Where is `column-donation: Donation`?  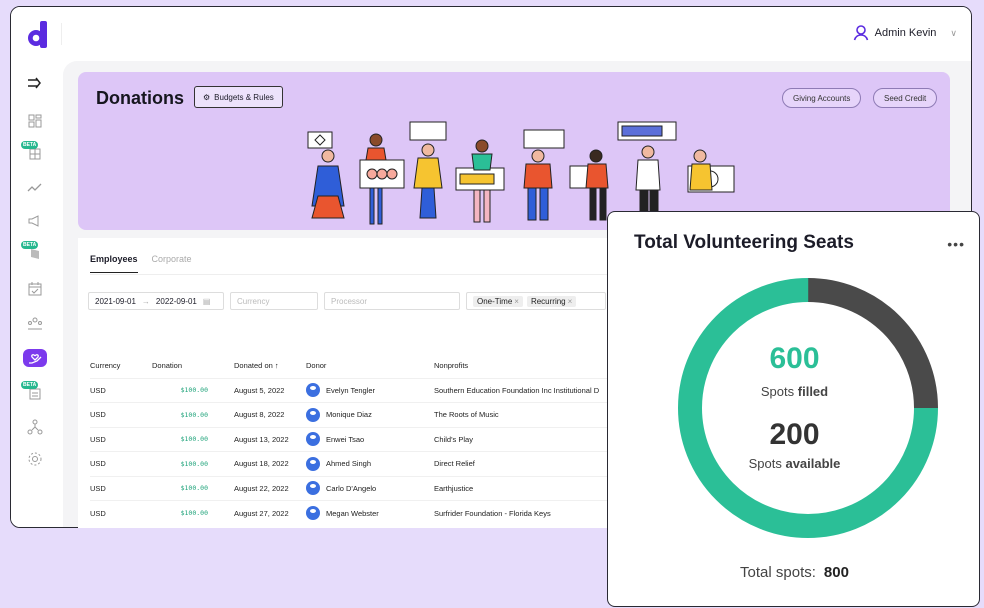 column-donation: Donation is located at coordinates (193, 366).